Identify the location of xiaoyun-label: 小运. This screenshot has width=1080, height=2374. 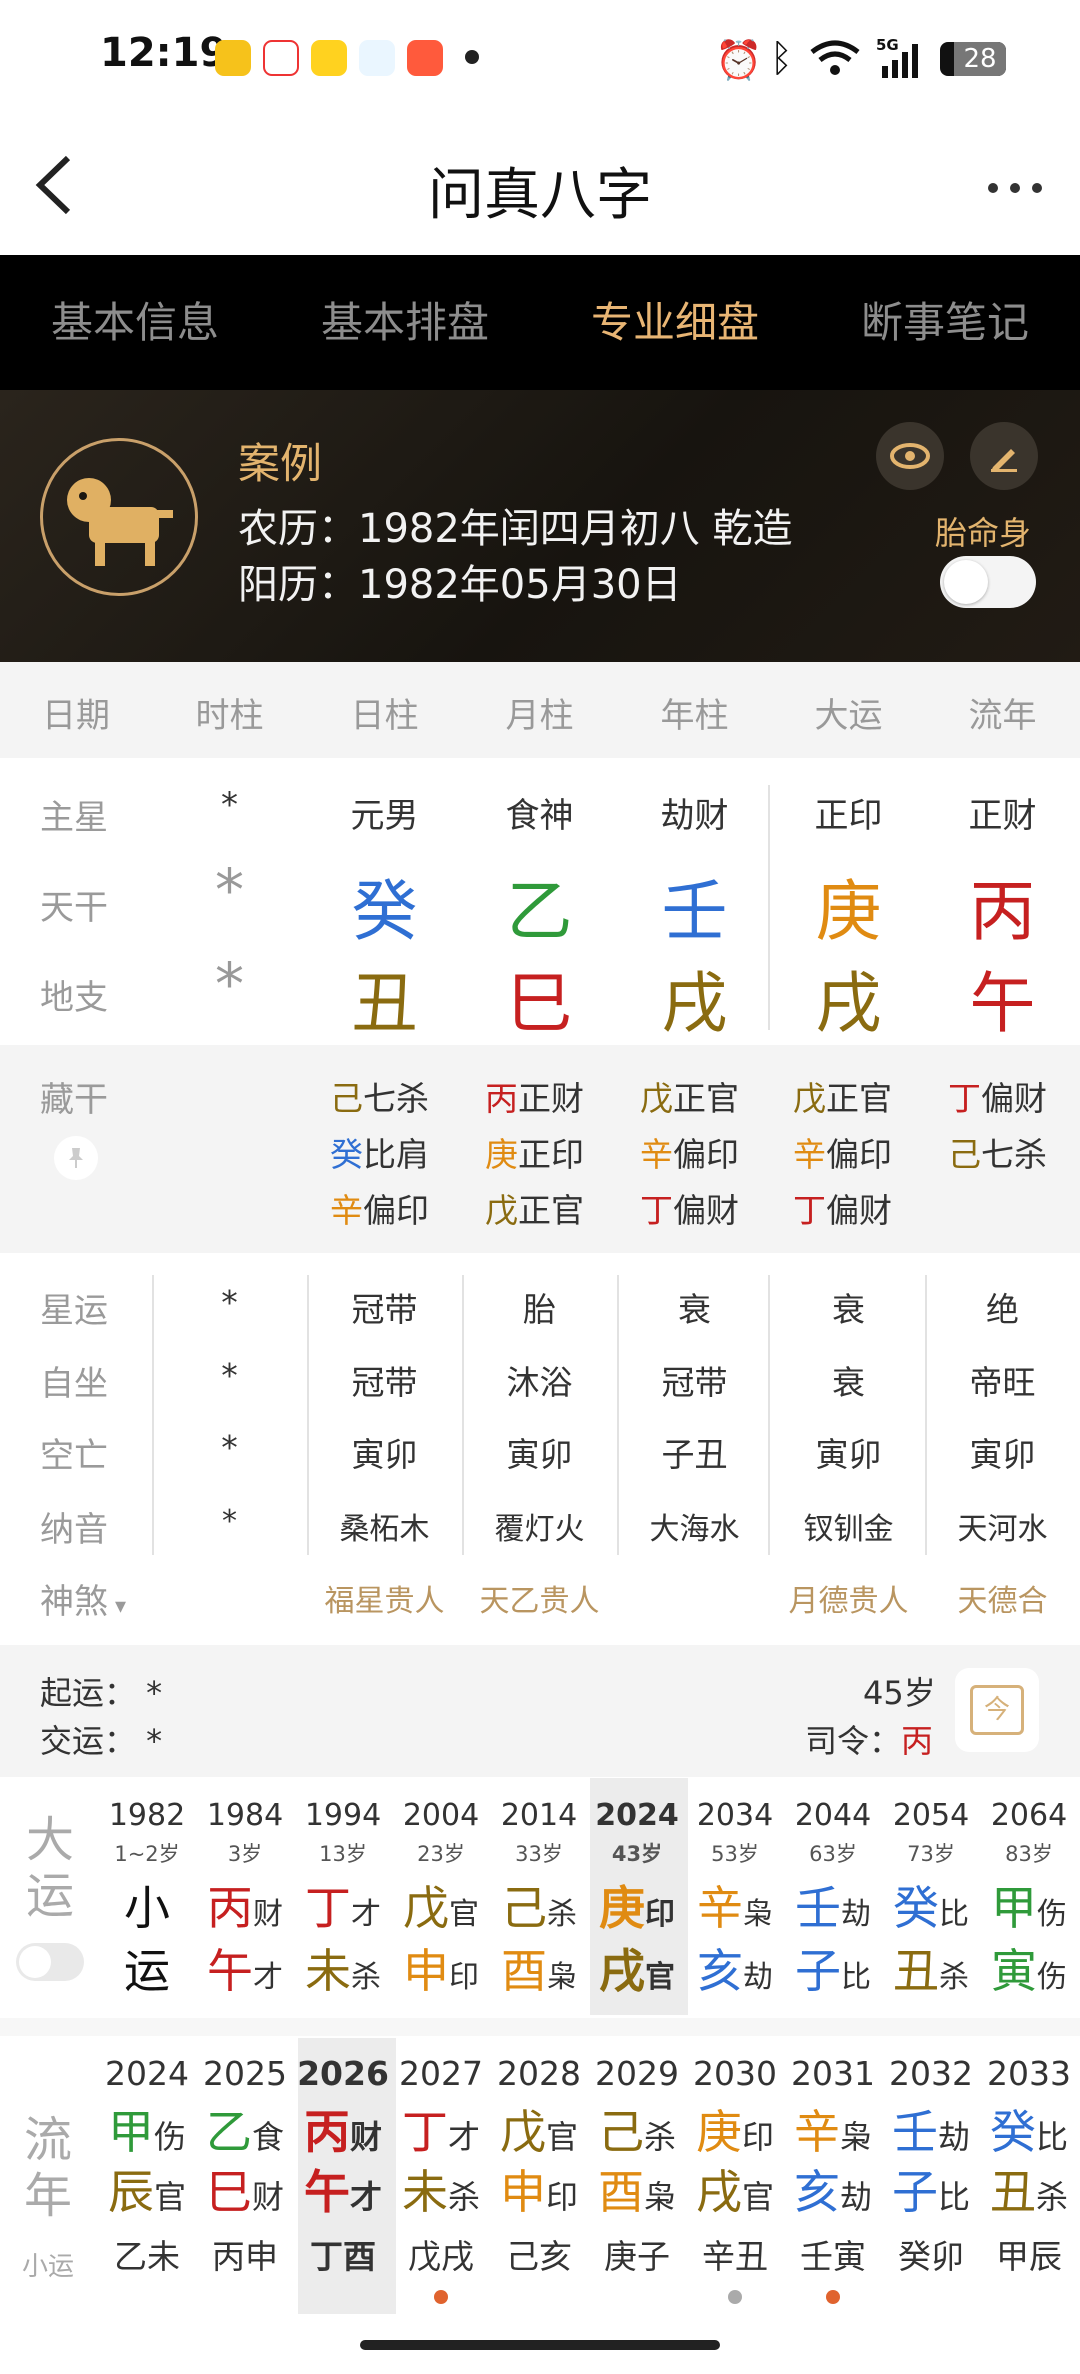
(48, 2267).